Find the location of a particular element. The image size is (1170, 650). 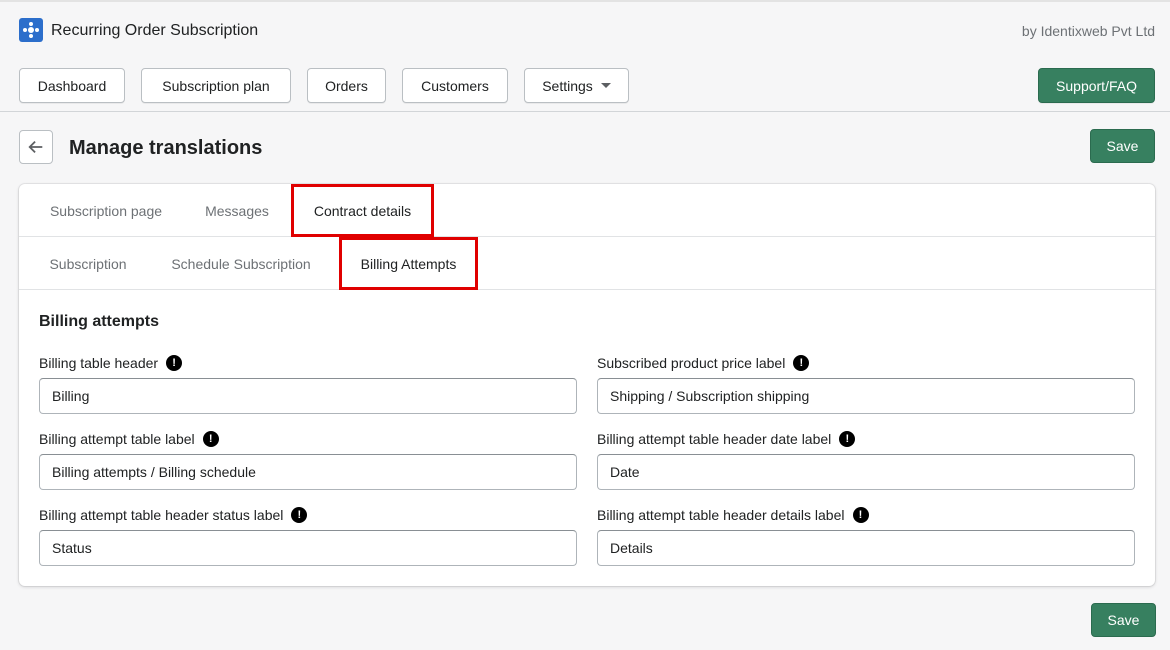

support-faq-button: Support/FAQ is located at coordinates (1096, 85).